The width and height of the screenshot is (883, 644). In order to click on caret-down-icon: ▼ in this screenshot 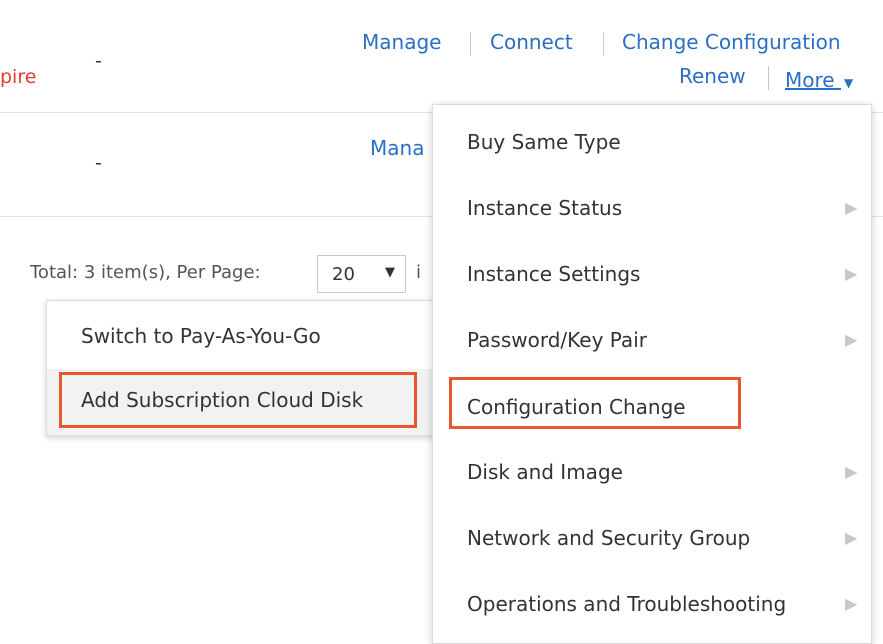, I will do `click(848, 83)`.